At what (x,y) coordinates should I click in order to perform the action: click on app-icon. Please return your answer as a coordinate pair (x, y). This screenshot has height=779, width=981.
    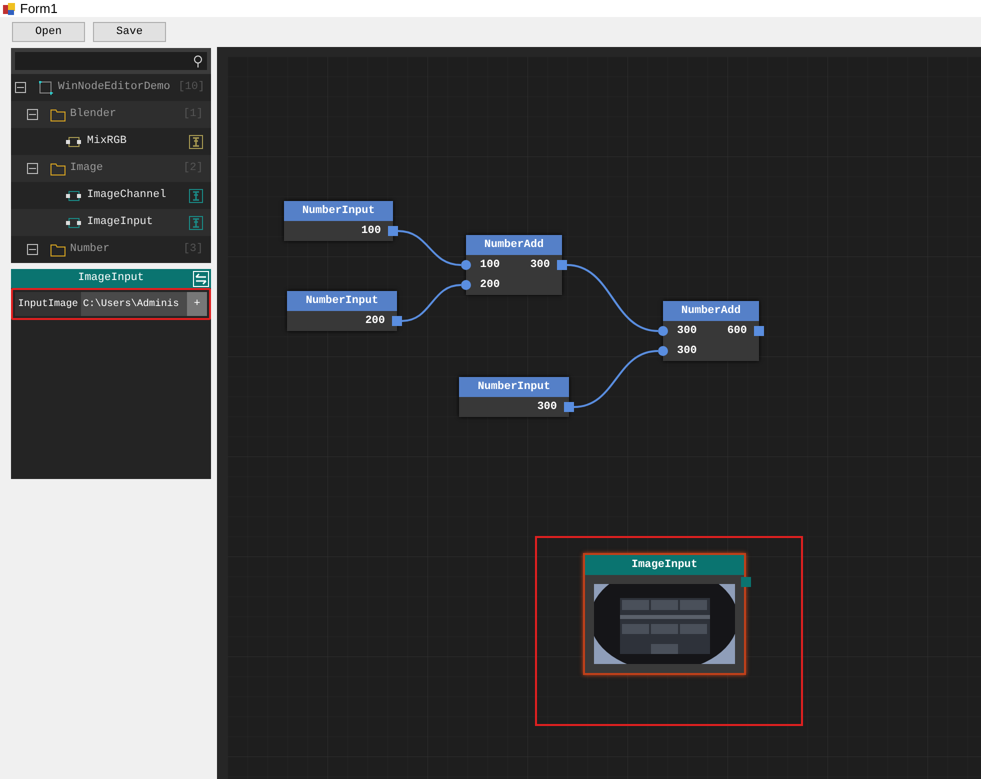
    Looking at the image, I should click on (9, 9).